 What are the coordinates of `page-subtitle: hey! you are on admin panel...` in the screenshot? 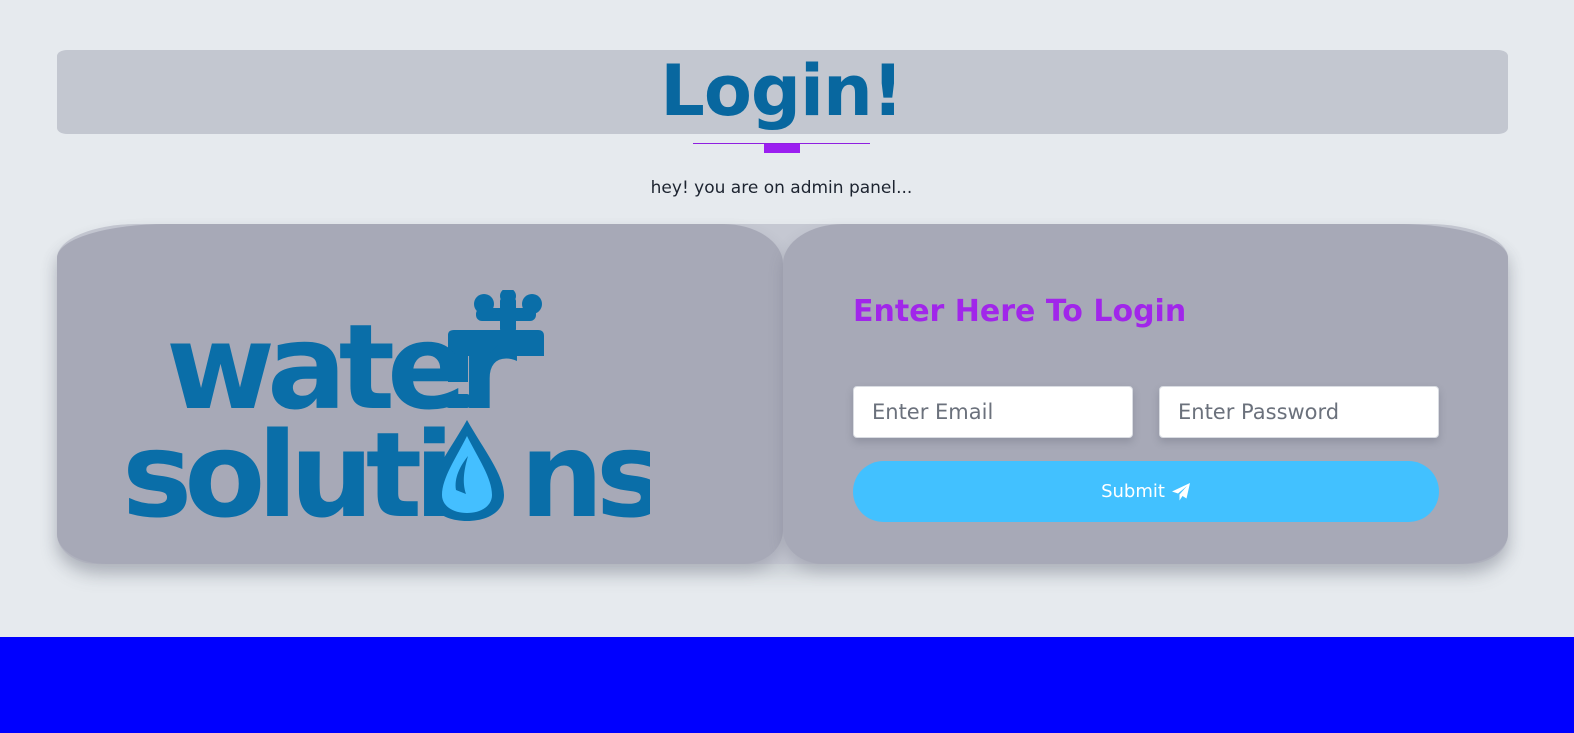 It's located at (781, 188).